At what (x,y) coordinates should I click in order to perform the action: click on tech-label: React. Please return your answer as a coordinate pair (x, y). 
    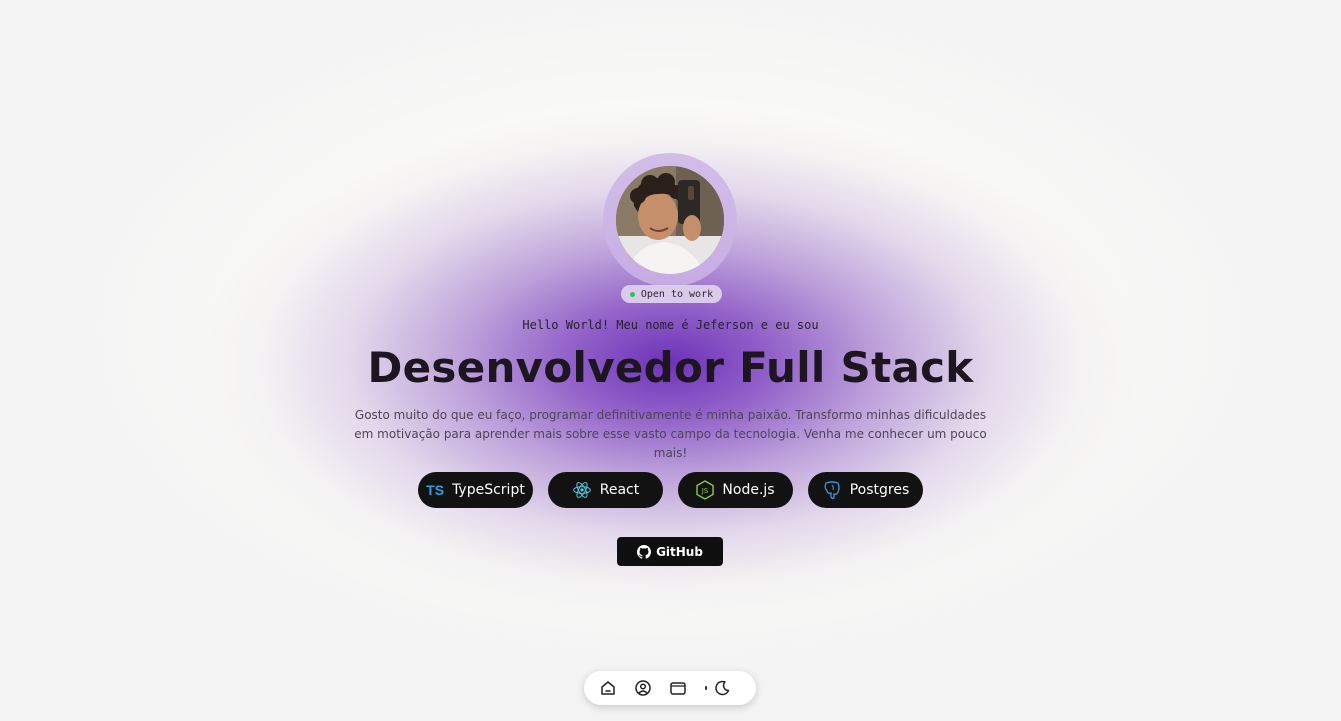
    Looking at the image, I should click on (619, 490).